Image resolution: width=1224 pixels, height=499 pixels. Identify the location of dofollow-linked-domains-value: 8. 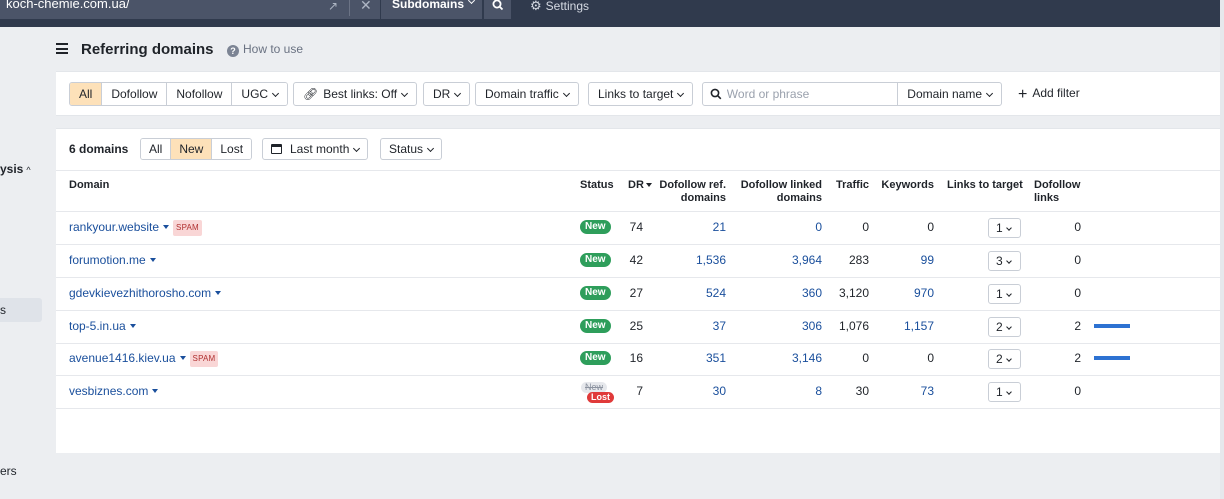
(789, 391).